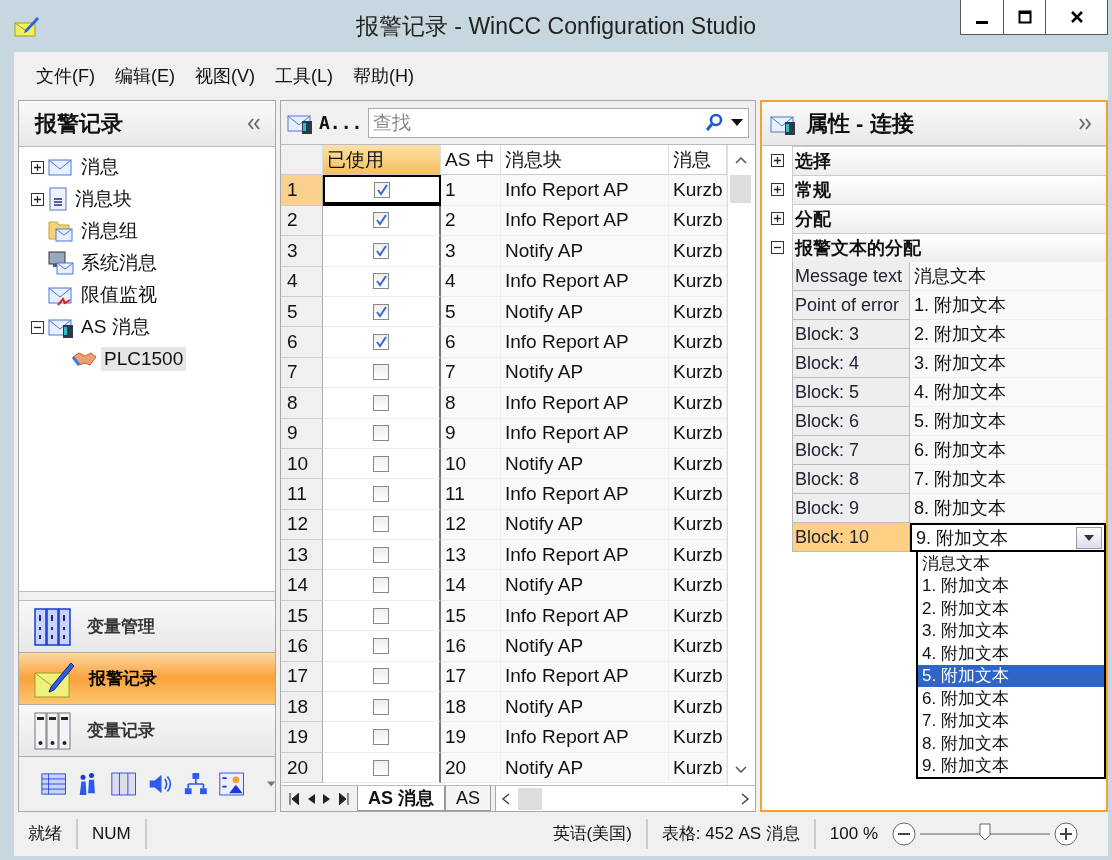 The width and height of the screenshot is (1112, 860). What do you see at coordinates (1011, 653) in the screenshot?
I see `dropdown-option: 4. 附加文本` at bounding box center [1011, 653].